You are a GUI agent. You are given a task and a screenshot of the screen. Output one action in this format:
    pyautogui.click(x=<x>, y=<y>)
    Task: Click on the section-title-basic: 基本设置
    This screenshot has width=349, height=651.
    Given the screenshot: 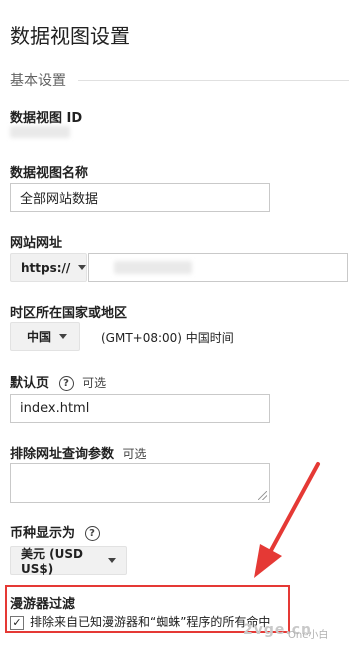 What is the action you would take?
    pyautogui.click(x=38, y=81)
    